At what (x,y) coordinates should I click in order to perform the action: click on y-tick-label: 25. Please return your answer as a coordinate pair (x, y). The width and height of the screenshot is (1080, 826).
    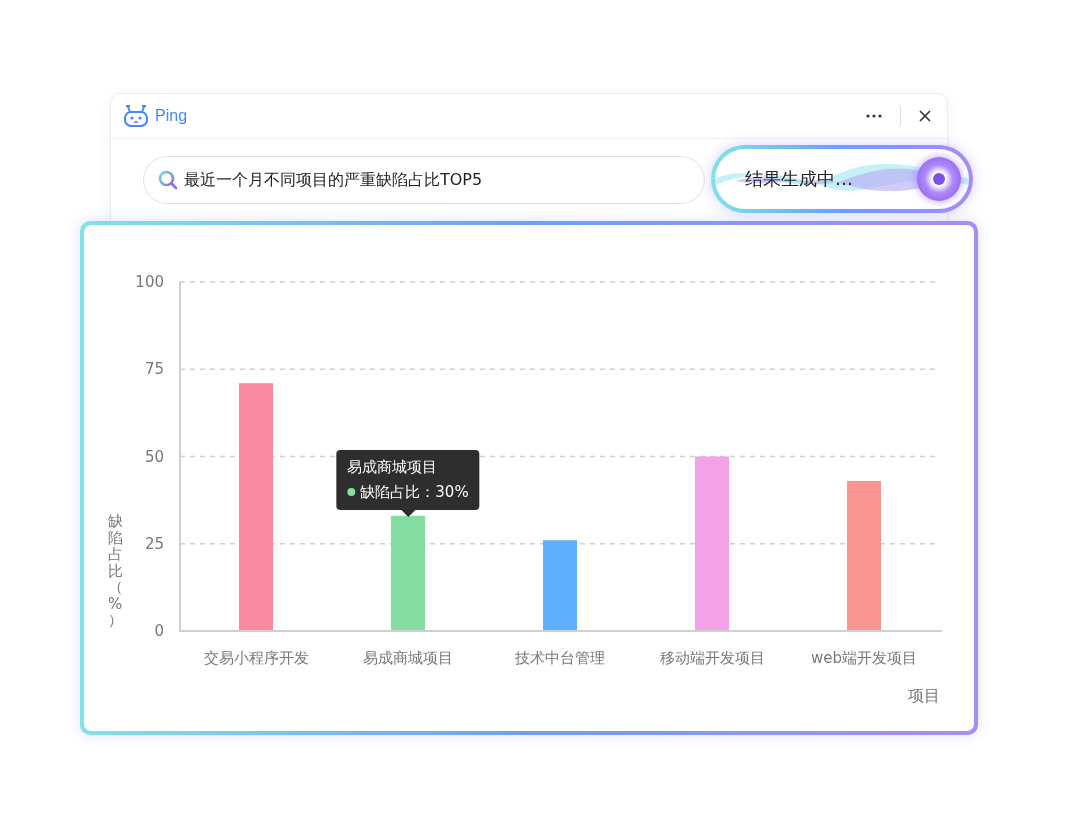
    Looking at the image, I should click on (154, 543).